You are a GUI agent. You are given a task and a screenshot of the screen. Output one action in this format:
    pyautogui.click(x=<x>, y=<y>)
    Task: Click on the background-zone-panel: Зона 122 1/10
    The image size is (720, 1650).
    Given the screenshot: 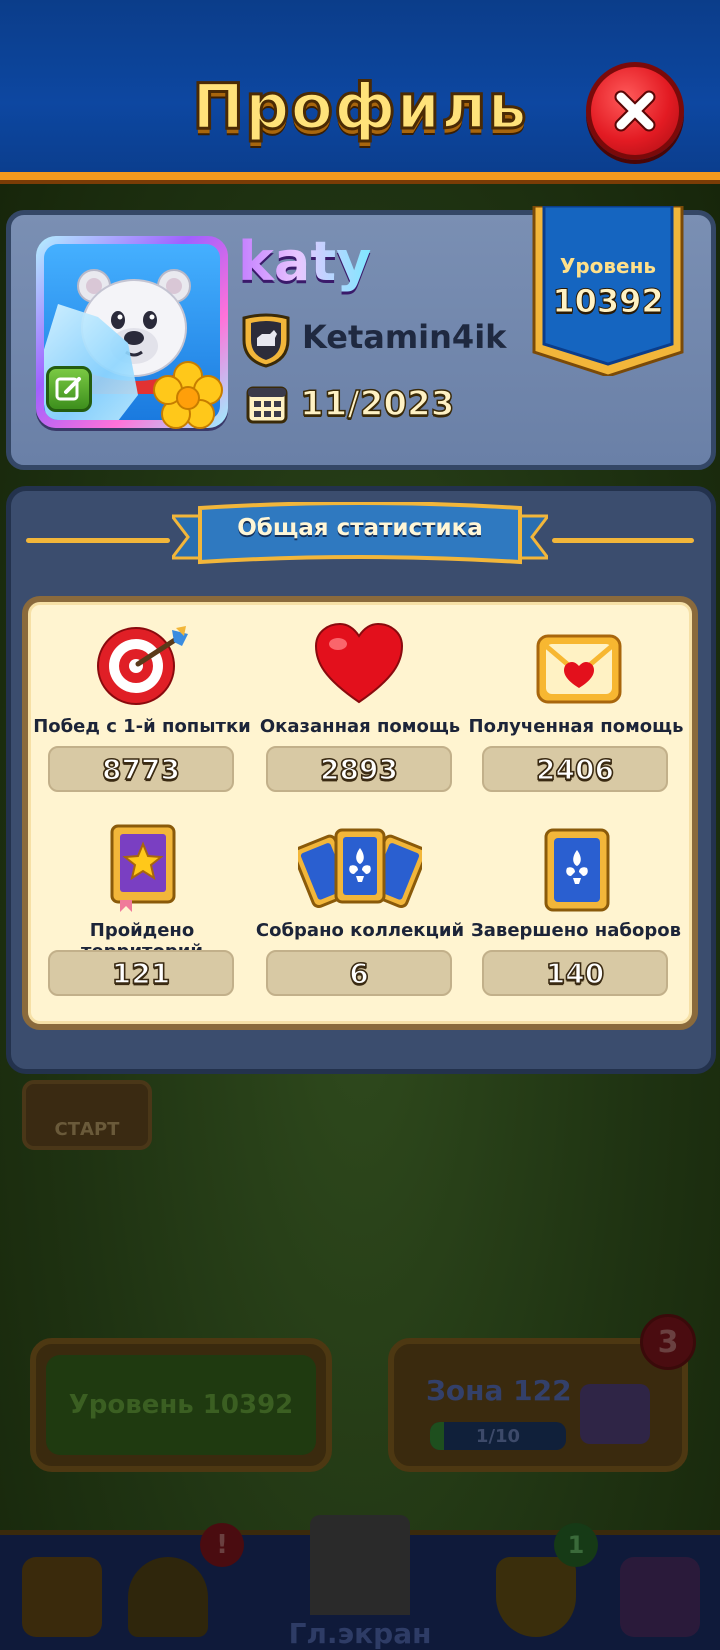 What is the action you would take?
    pyautogui.click(x=538, y=1405)
    